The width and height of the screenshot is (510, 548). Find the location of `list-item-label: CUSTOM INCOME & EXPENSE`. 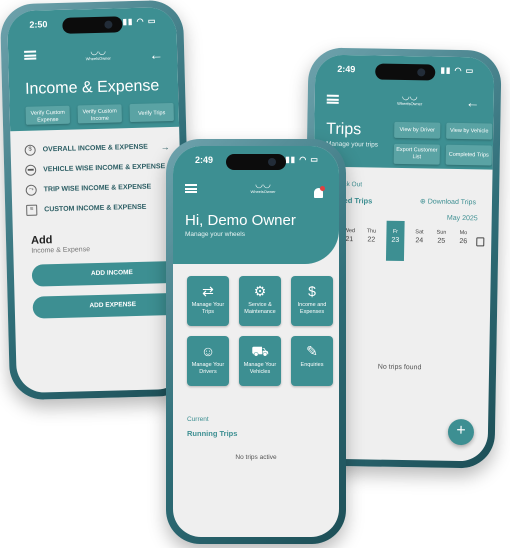

list-item-label: CUSTOM INCOME & EXPENSE is located at coordinates (95, 208).